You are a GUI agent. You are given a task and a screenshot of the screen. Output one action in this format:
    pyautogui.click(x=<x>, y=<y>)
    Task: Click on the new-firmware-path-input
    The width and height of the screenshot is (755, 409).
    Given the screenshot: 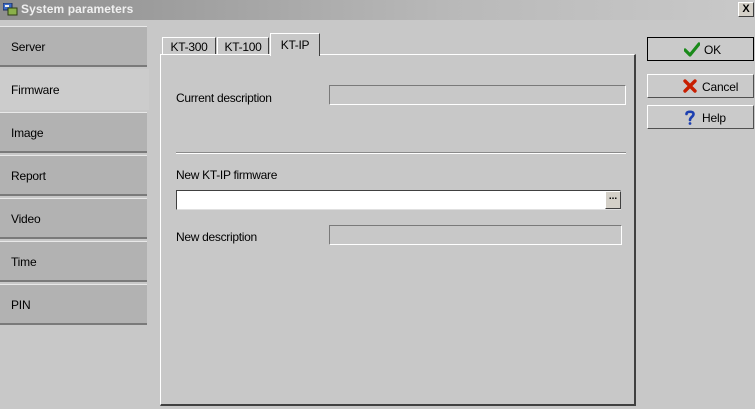 What is the action you would take?
    pyautogui.click(x=398, y=200)
    